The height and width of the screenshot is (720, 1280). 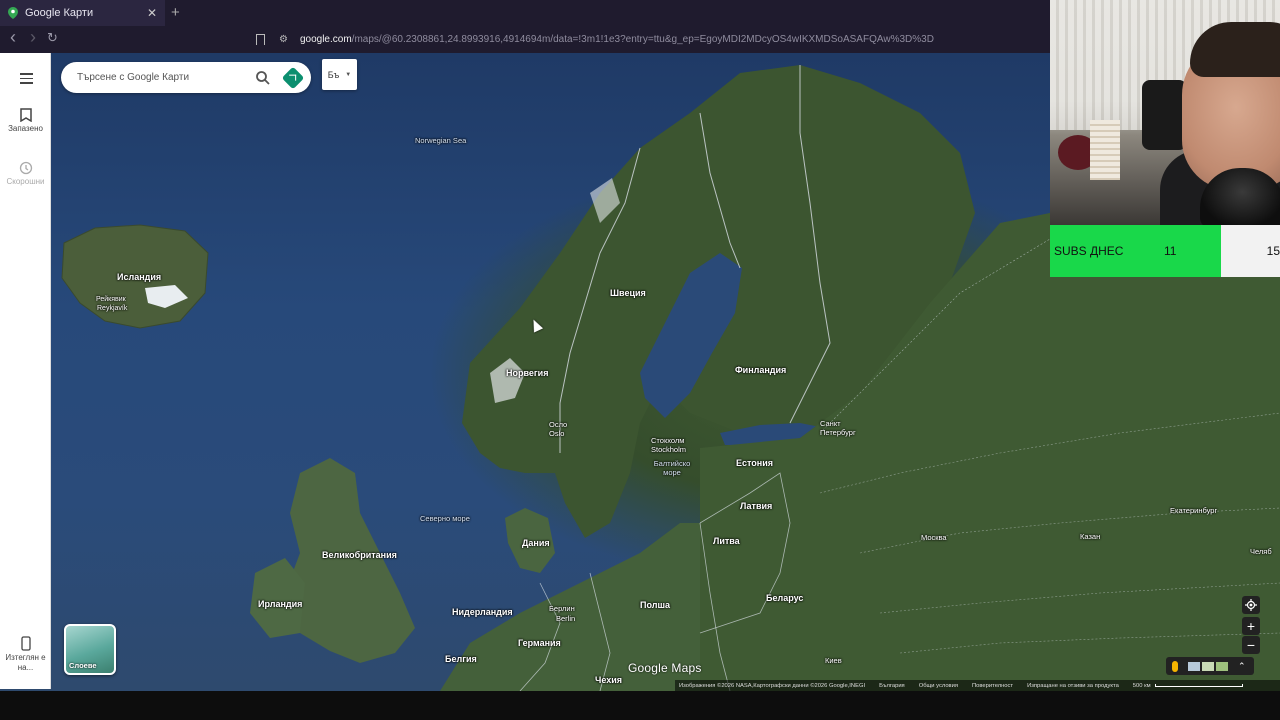 What do you see at coordinates (1250, 251) in the screenshot?
I see `subs-goal-panel: 15` at bounding box center [1250, 251].